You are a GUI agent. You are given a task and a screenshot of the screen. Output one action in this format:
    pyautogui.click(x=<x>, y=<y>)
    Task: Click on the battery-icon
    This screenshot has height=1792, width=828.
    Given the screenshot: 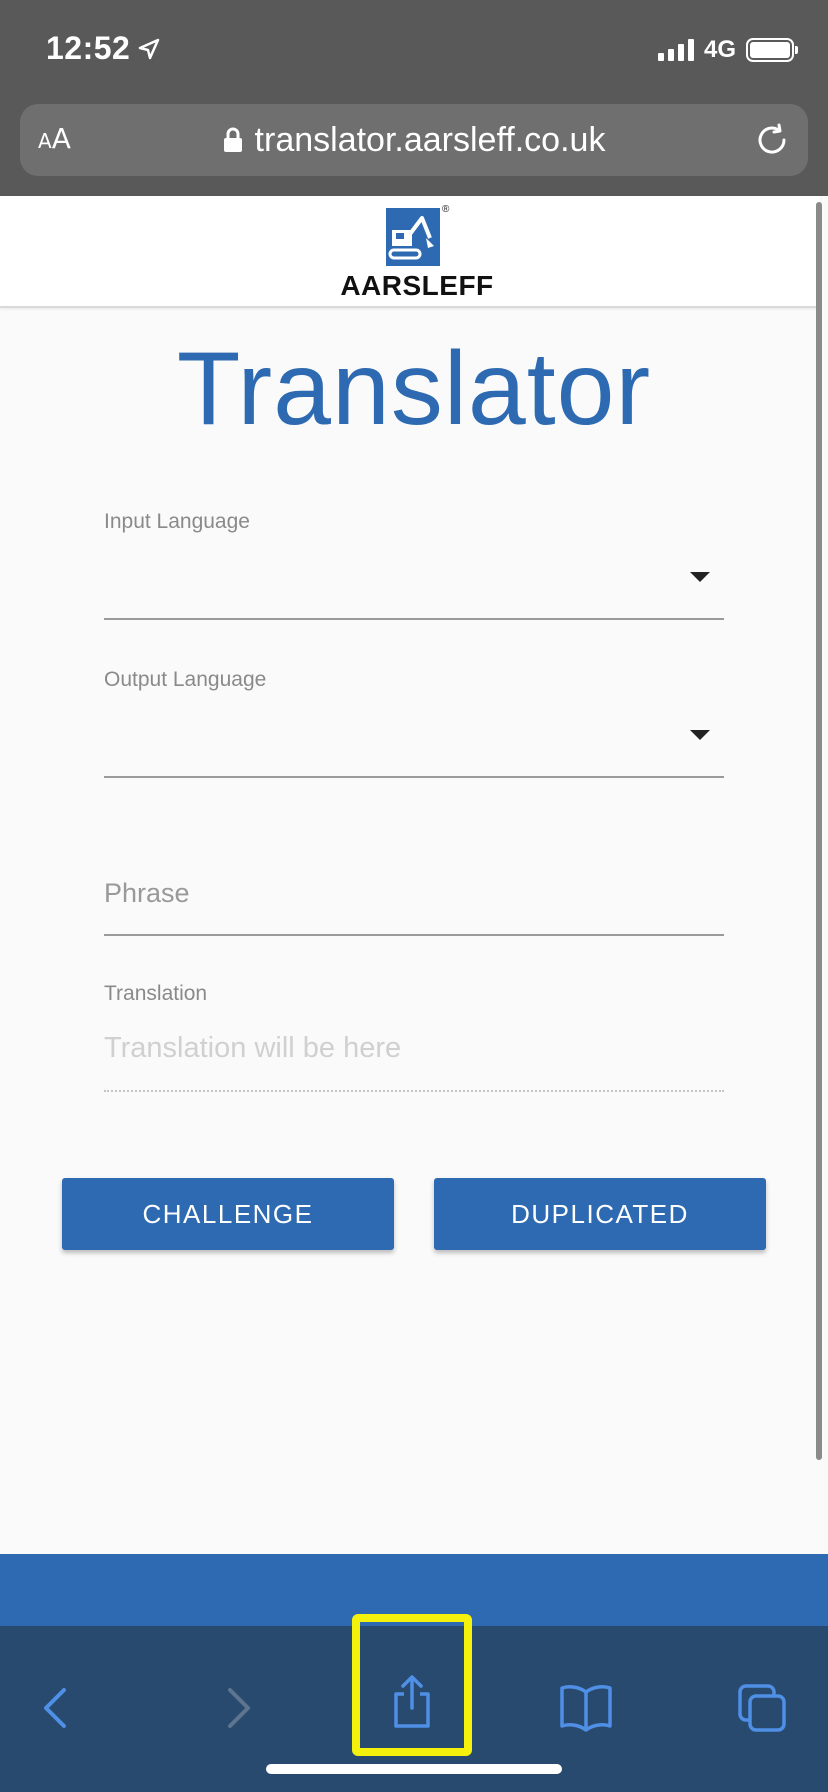 What is the action you would take?
    pyautogui.click(x=772, y=50)
    